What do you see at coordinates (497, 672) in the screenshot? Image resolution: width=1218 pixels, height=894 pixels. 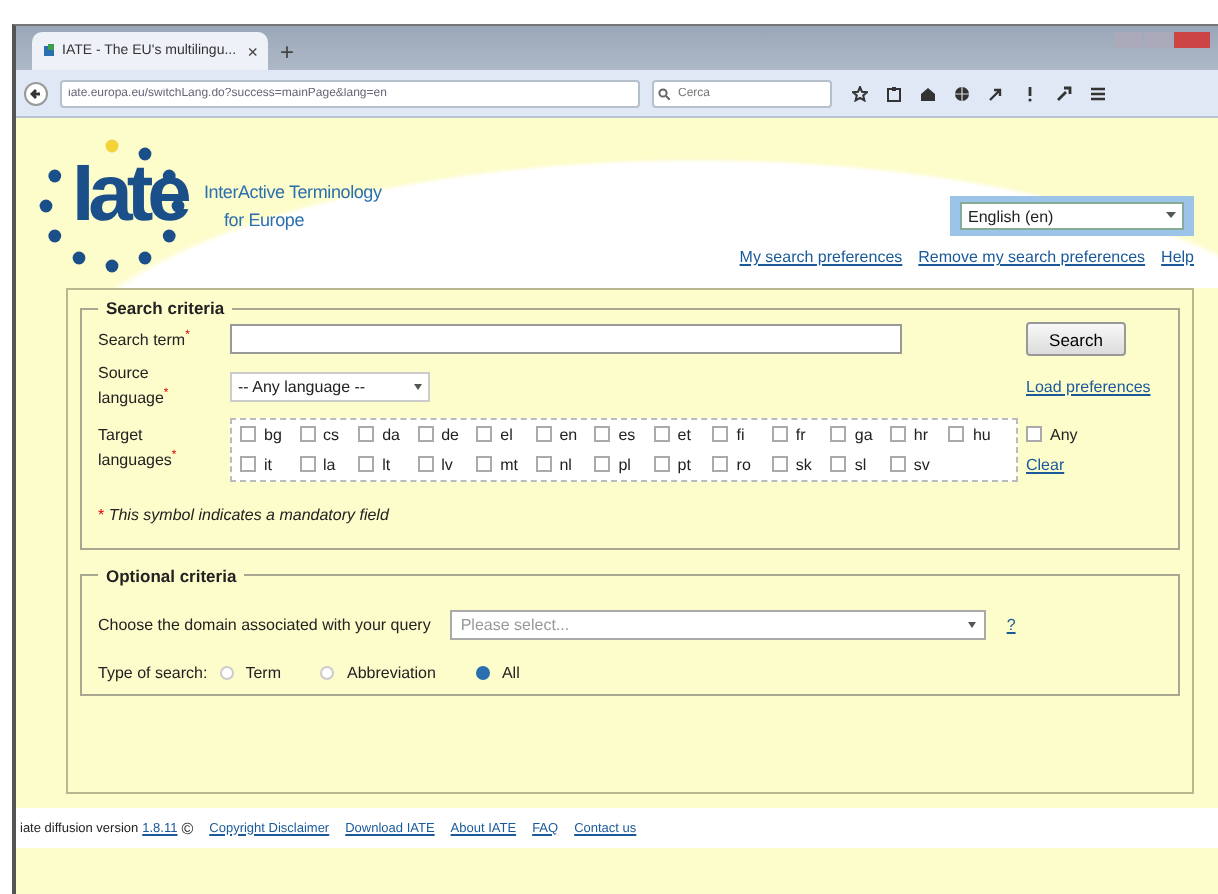 I see `radio-option: All` at bounding box center [497, 672].